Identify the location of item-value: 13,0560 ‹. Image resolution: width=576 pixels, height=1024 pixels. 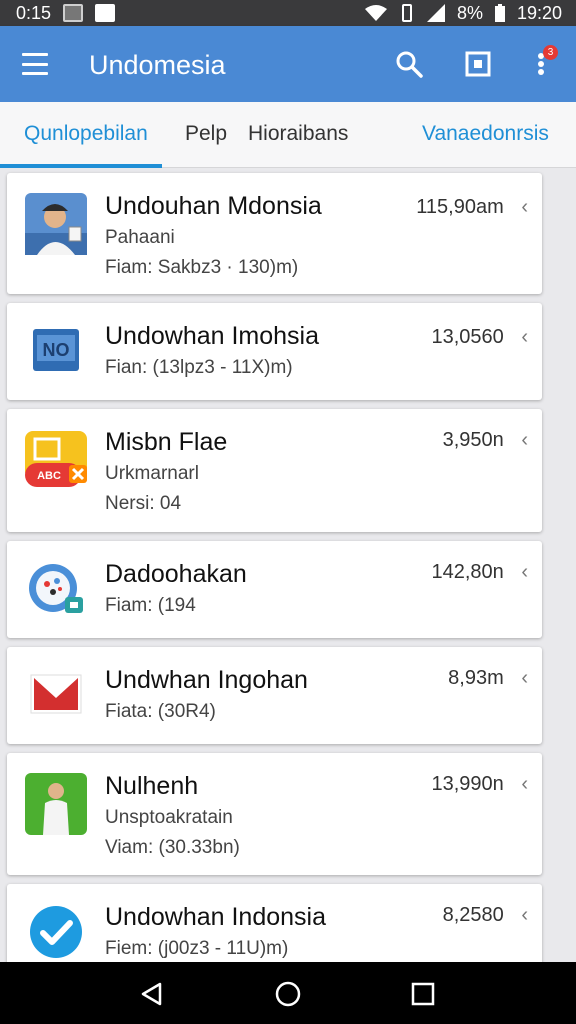
(479, 337).